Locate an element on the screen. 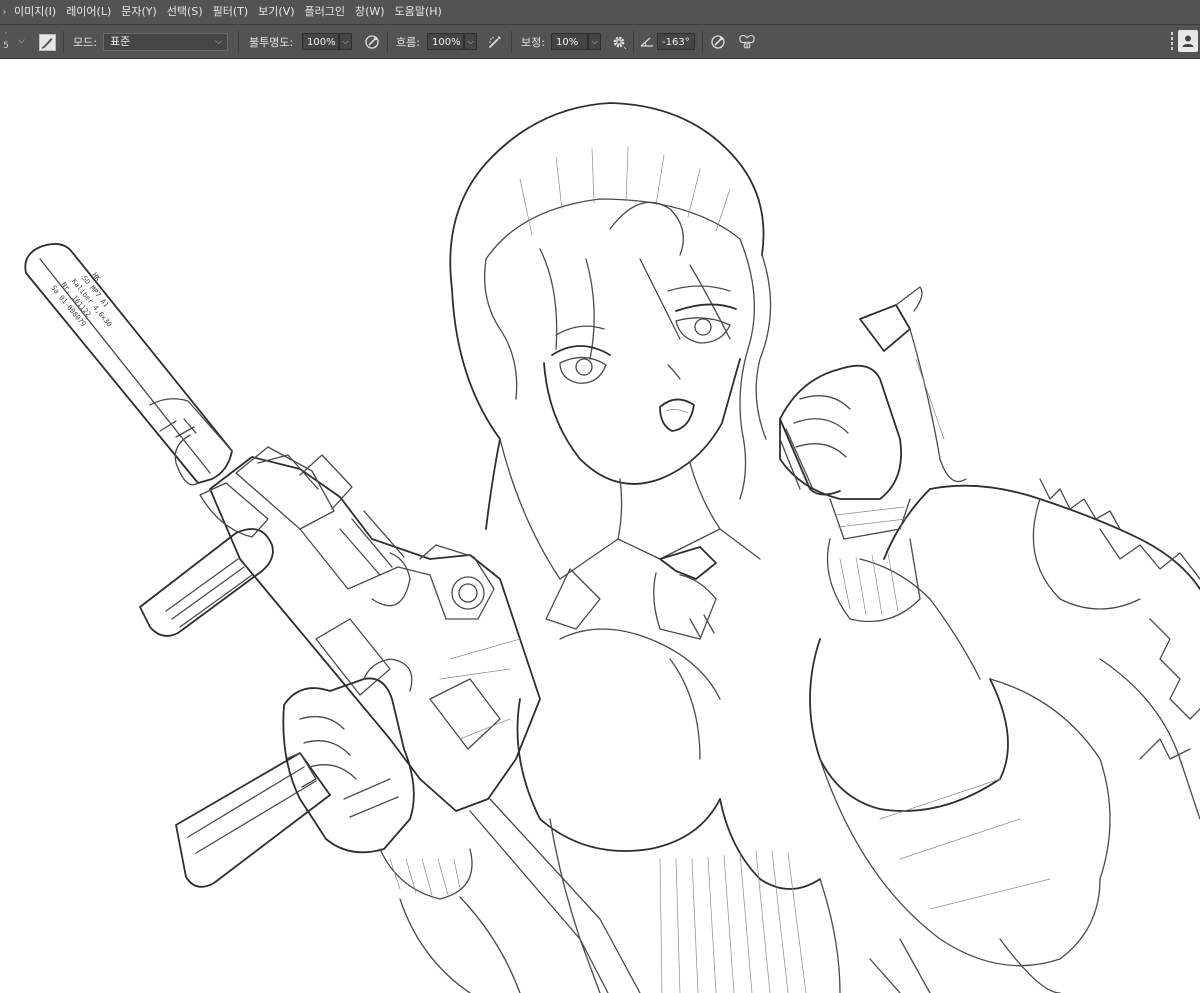 The image size is (1200, 993). head is located at coordinates (610, 341).